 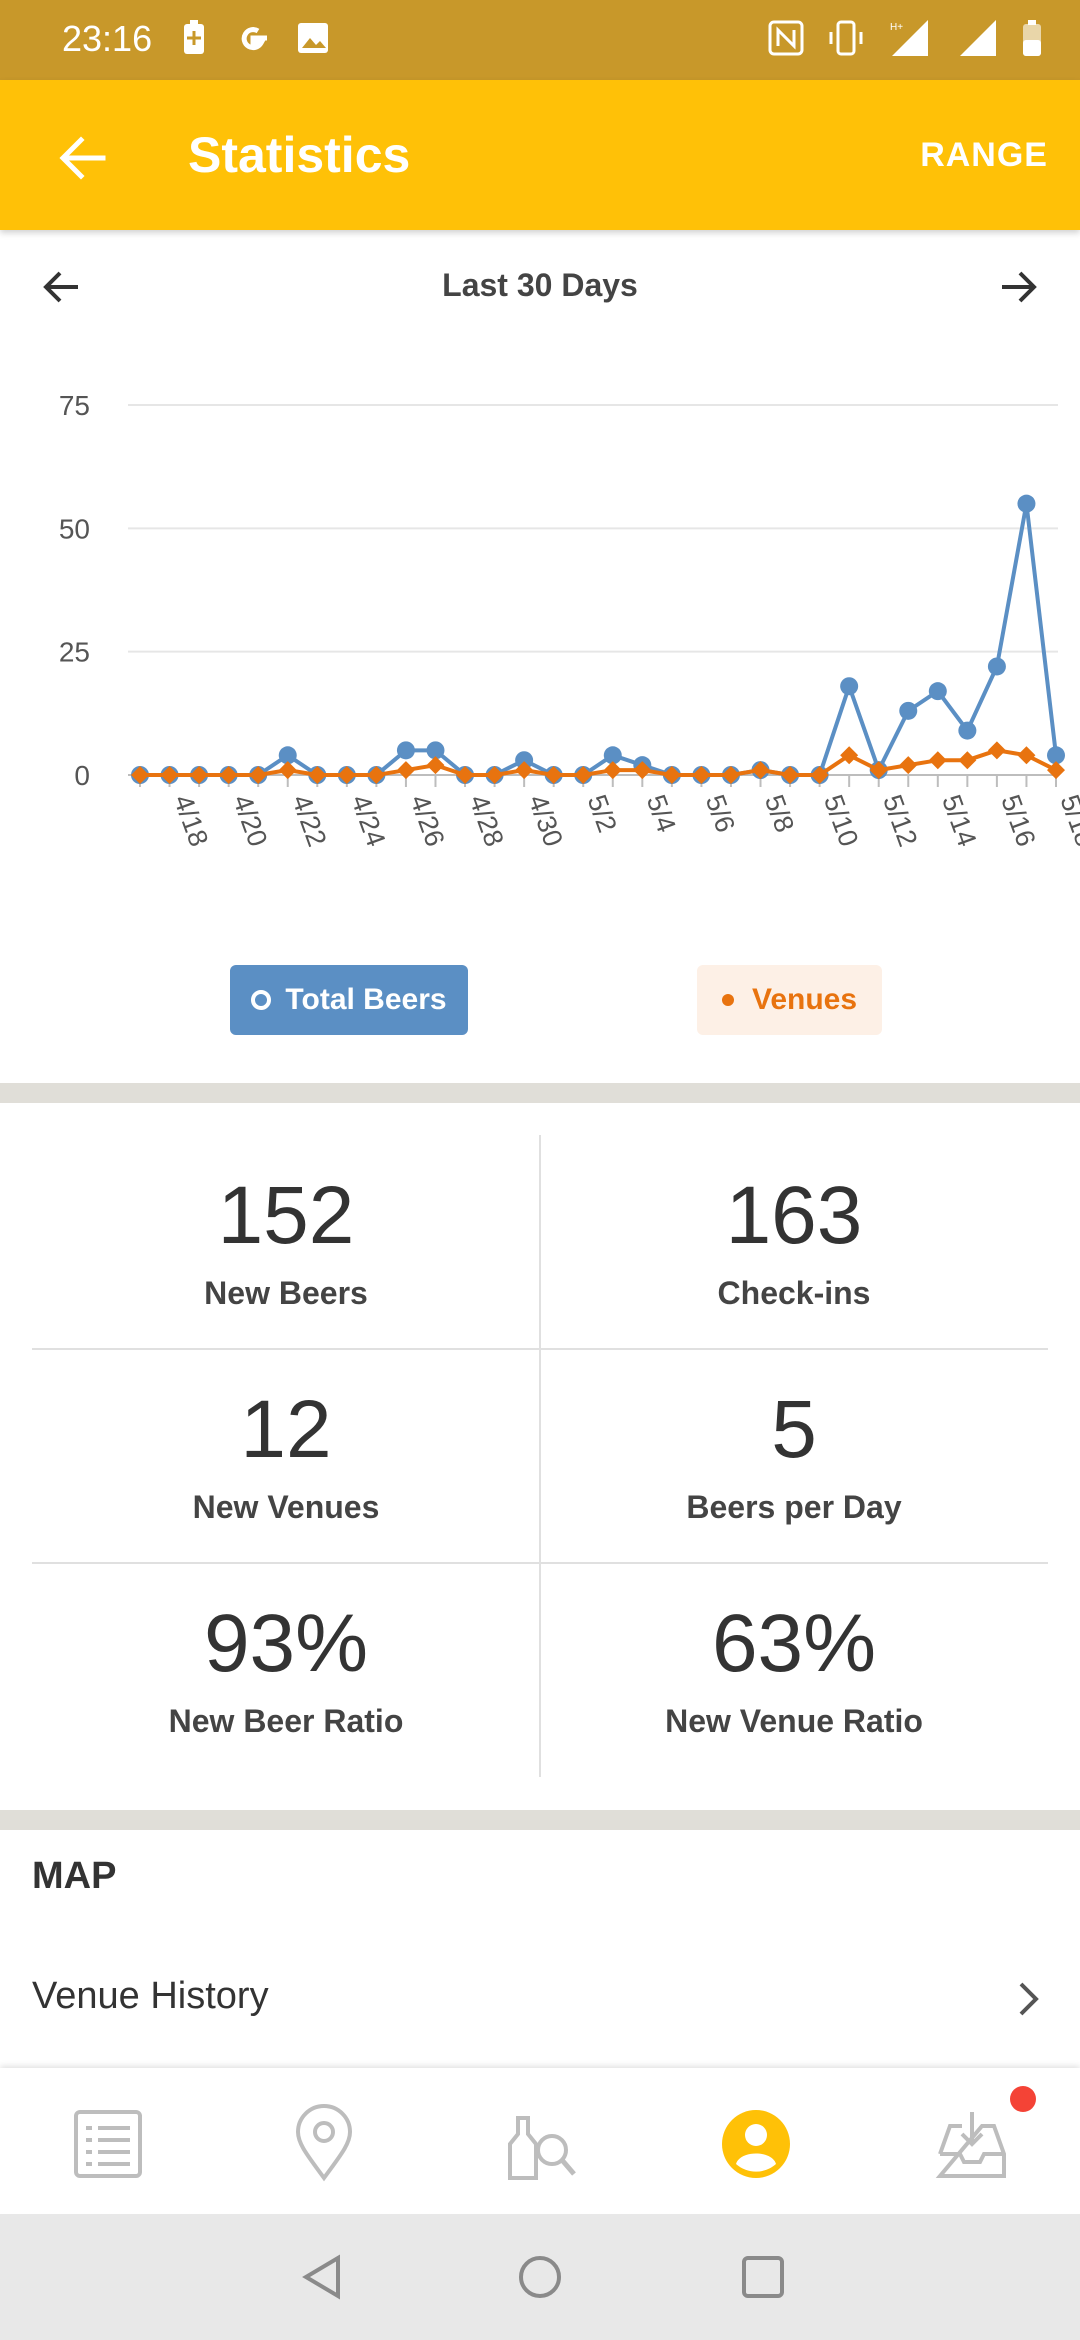 I want to click on stat-new-venues: 12 New Venues, so click(x=286, y=1456).